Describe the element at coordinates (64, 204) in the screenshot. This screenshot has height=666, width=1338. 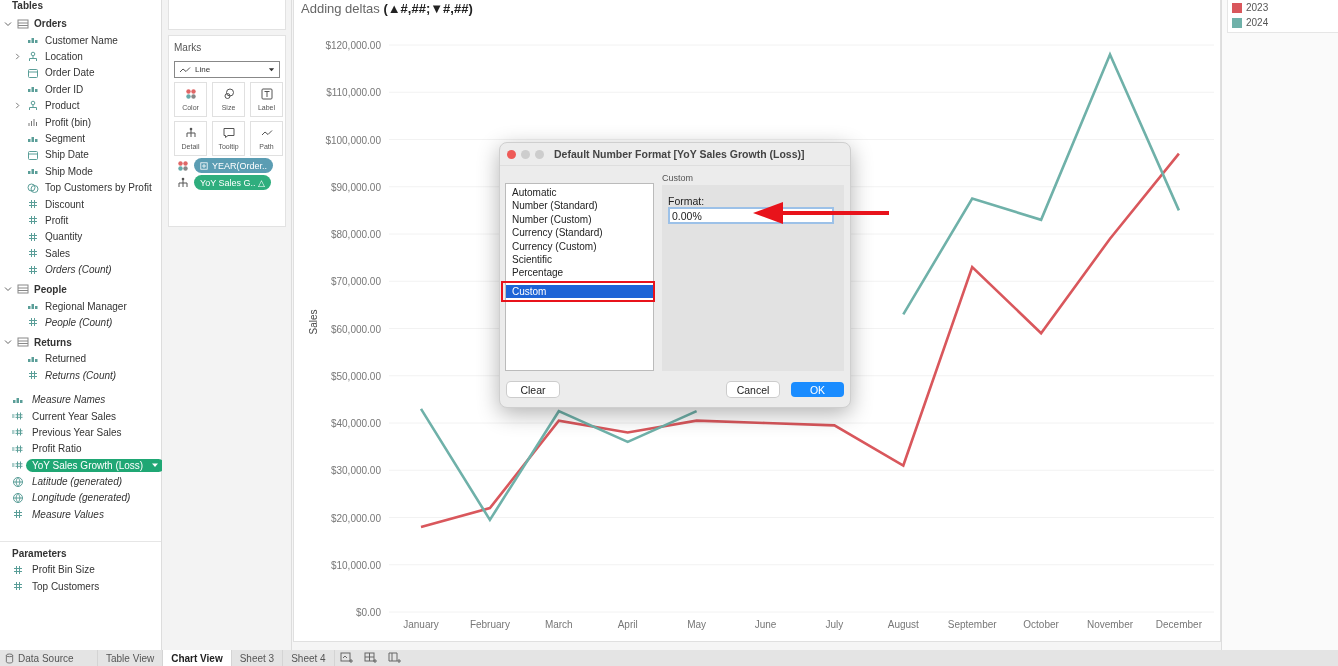
I see `field-item: Discount` at that location.